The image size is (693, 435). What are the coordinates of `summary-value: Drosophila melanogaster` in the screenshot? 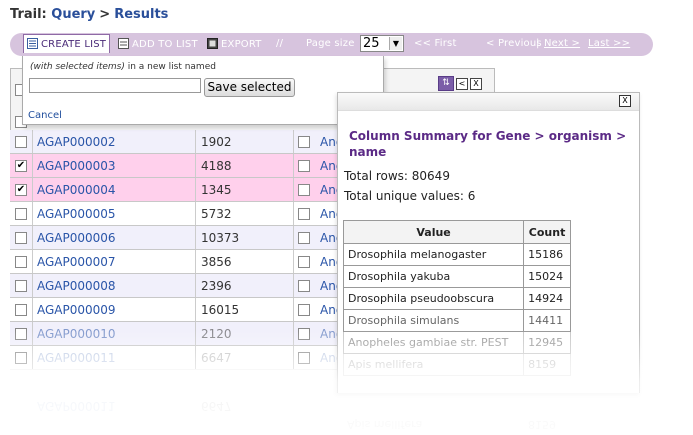 It's located at (433, 254).